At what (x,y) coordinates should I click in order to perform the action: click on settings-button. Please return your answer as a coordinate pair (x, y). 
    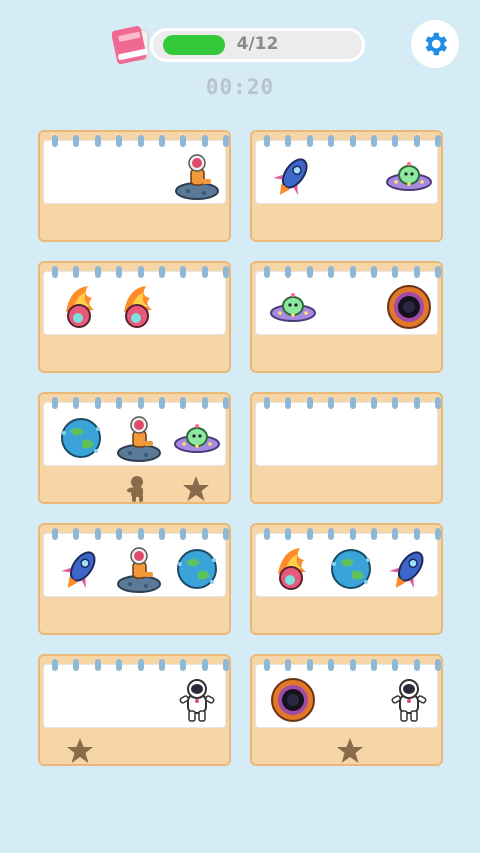
    Looking at the image, I should click on (435, 44).